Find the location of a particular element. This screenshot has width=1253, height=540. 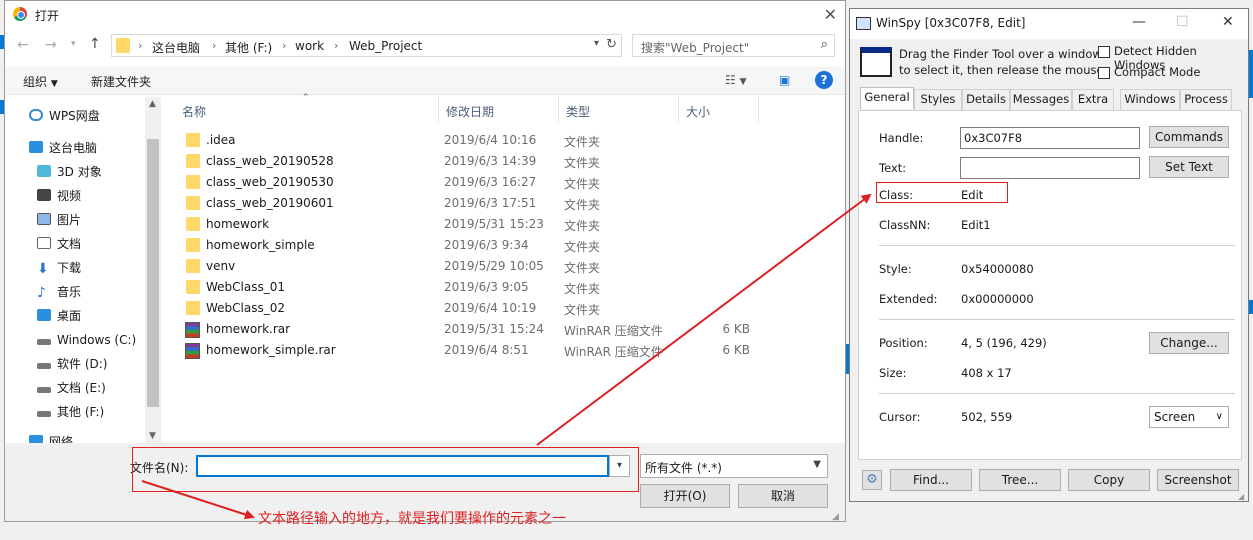

annotation-text: 文本路径输入的地方，就是我们要操作的元素之一 is located at coordinates (412, 519).